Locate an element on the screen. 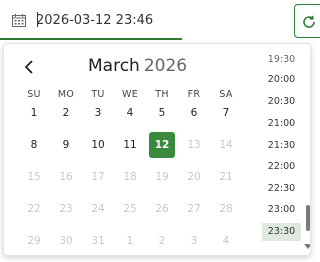  calendar-icon is located at coordinates (19, 20).